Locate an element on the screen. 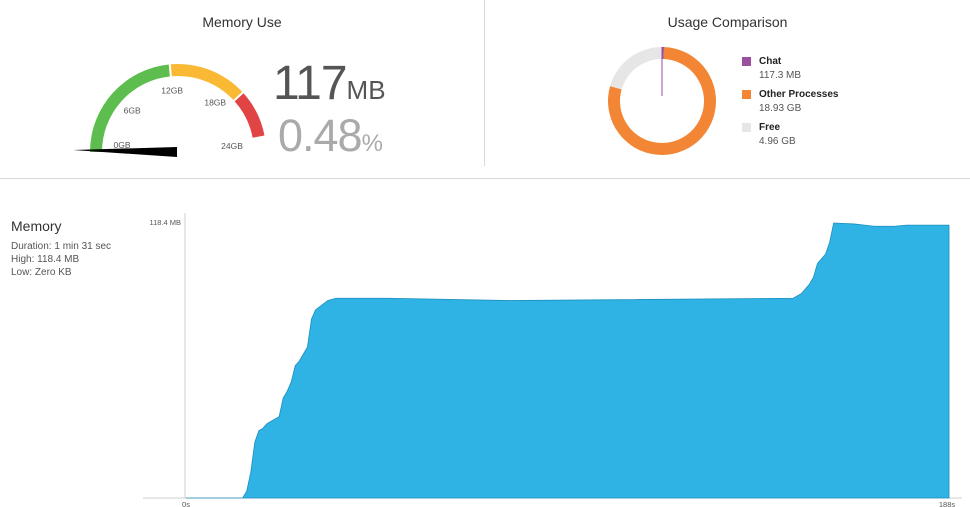 The image size is (970, 507). memory-percent-number: 0.48 is located at coordinates (320, 135).